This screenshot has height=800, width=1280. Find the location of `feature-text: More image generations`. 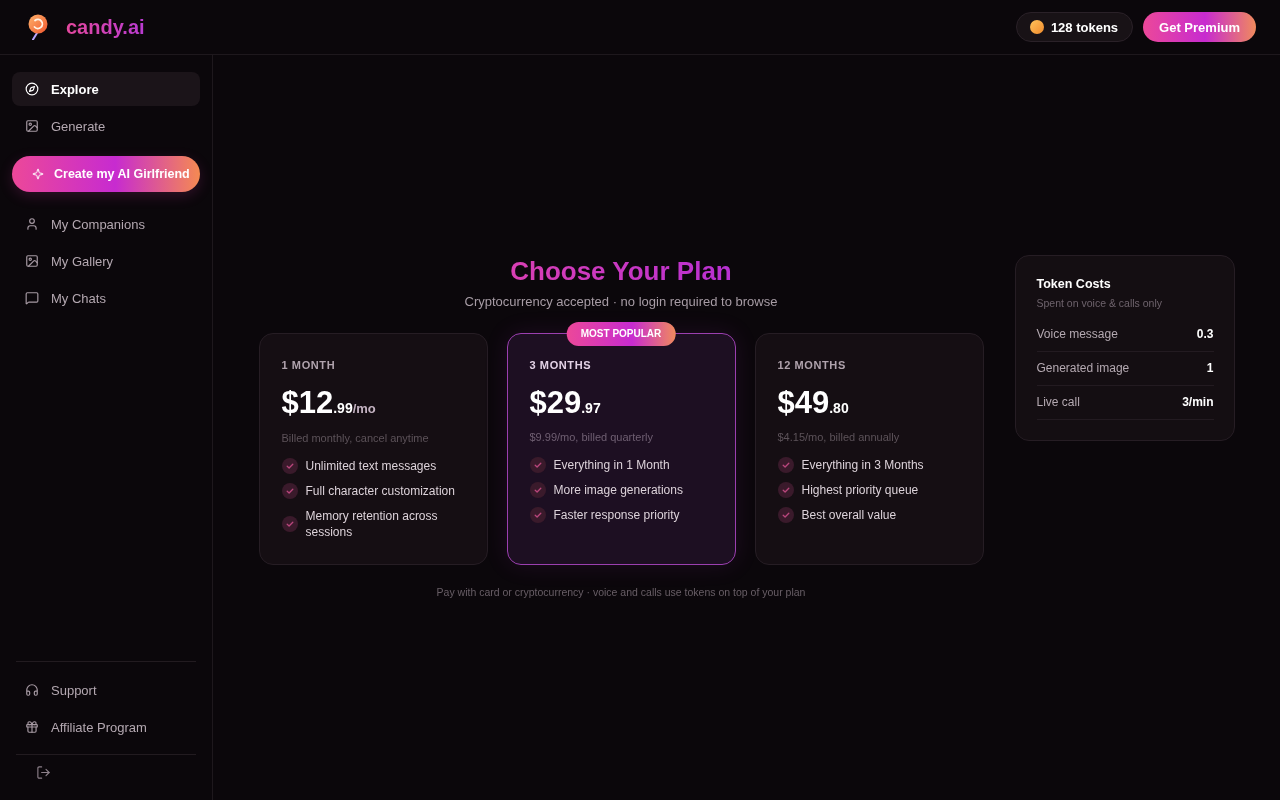

feature-text: More image generations is located at coordinates (618, 489).